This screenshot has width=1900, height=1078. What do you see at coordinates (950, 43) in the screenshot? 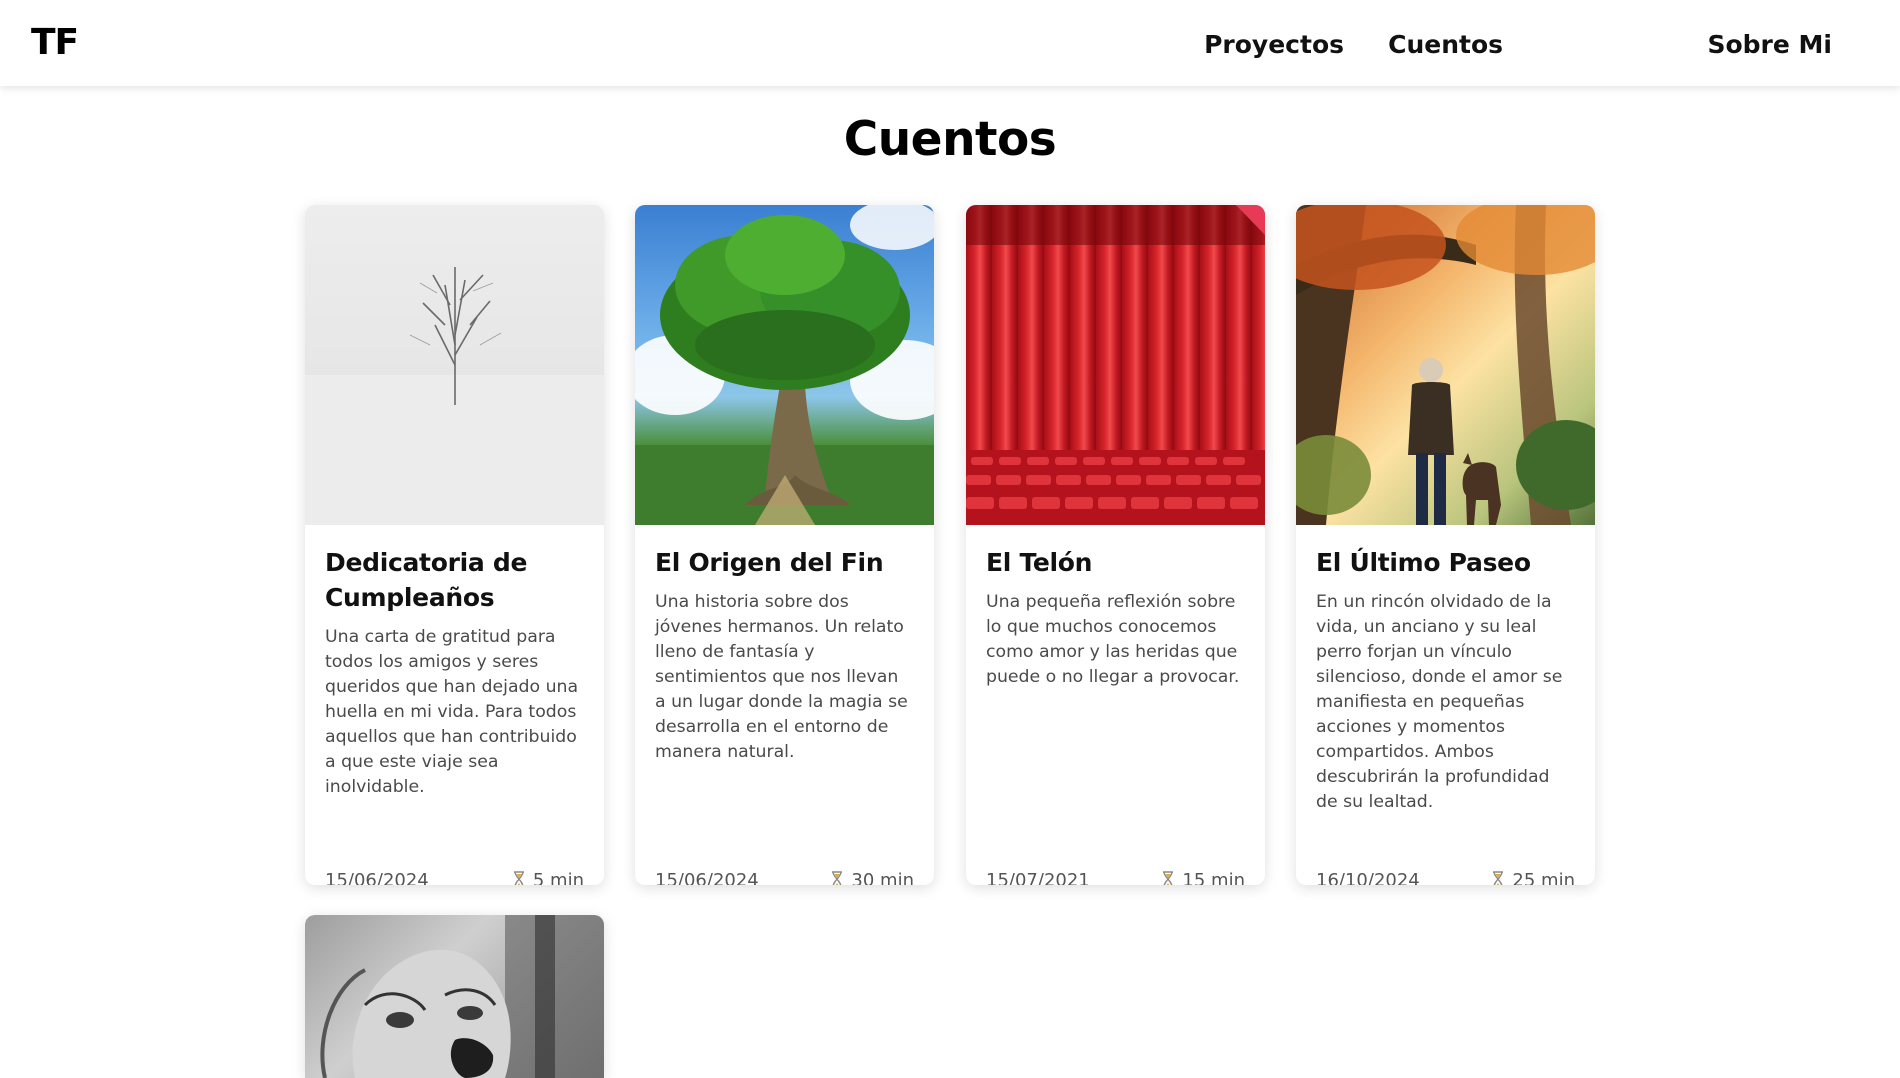
I see `top-navbar: TF Proyectos Cuentos Sobre Mi` at bounding box center [950, 43].